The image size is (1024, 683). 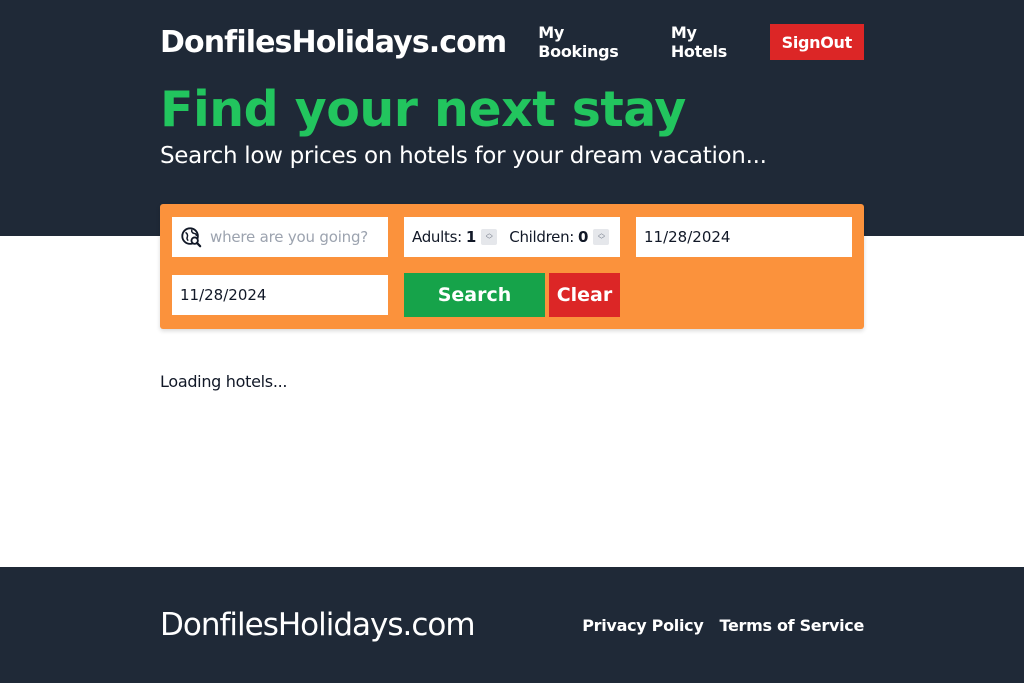 What do you see at coordinates (289, 237) in the screenshot?
I see `destination-placeholder: where are you going?` at bounding box center [289, 237].